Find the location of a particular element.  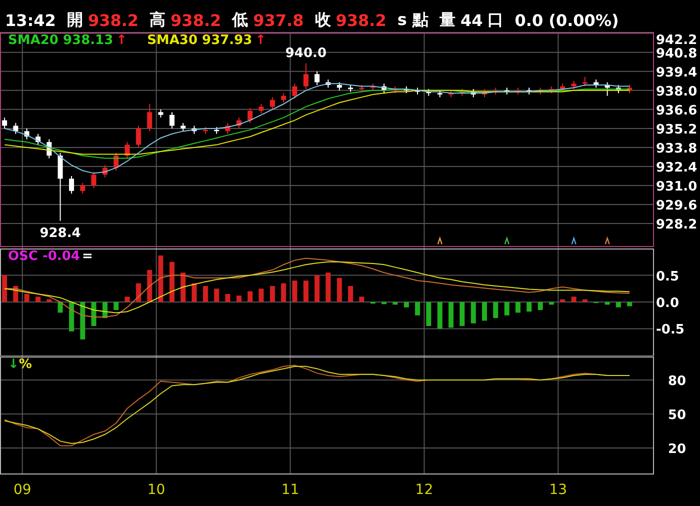

axis-label: 940.8 is located at coordinates (677, 54).